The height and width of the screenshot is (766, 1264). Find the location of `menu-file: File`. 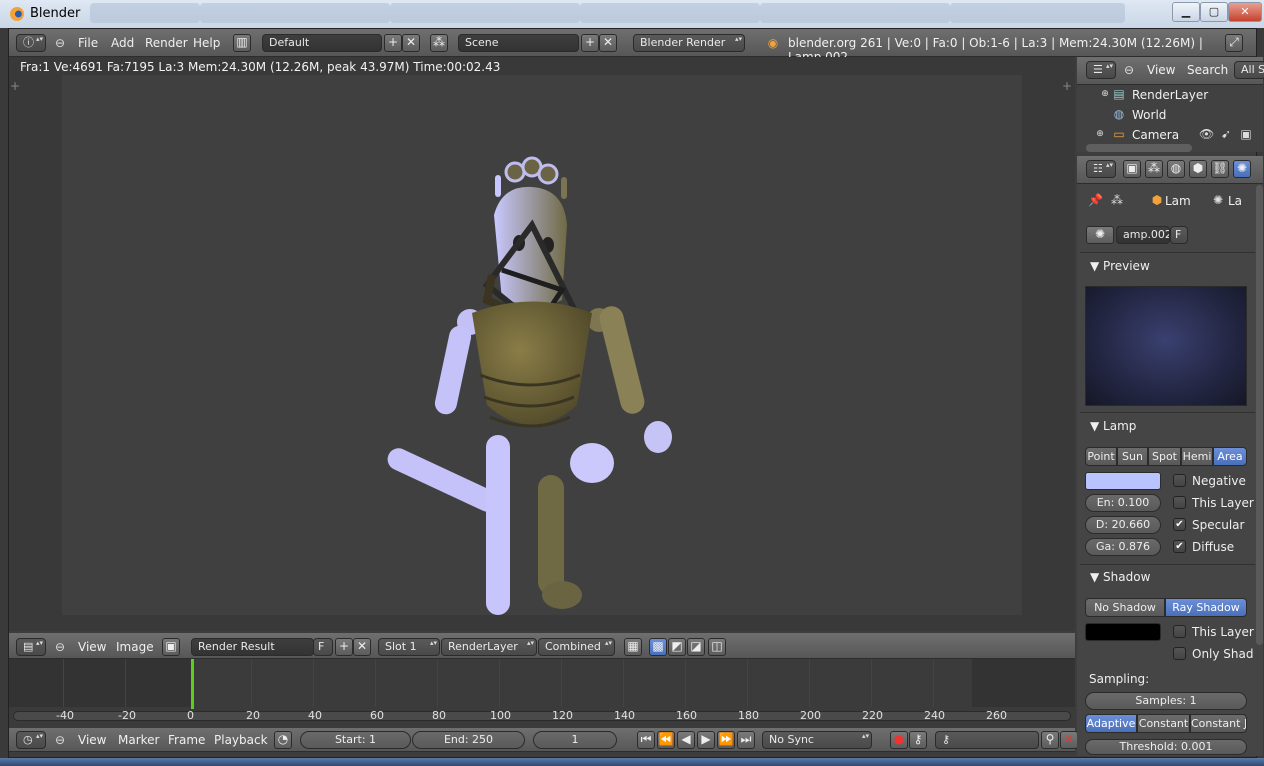

menu-file: File is located at coordinates (88, 43).